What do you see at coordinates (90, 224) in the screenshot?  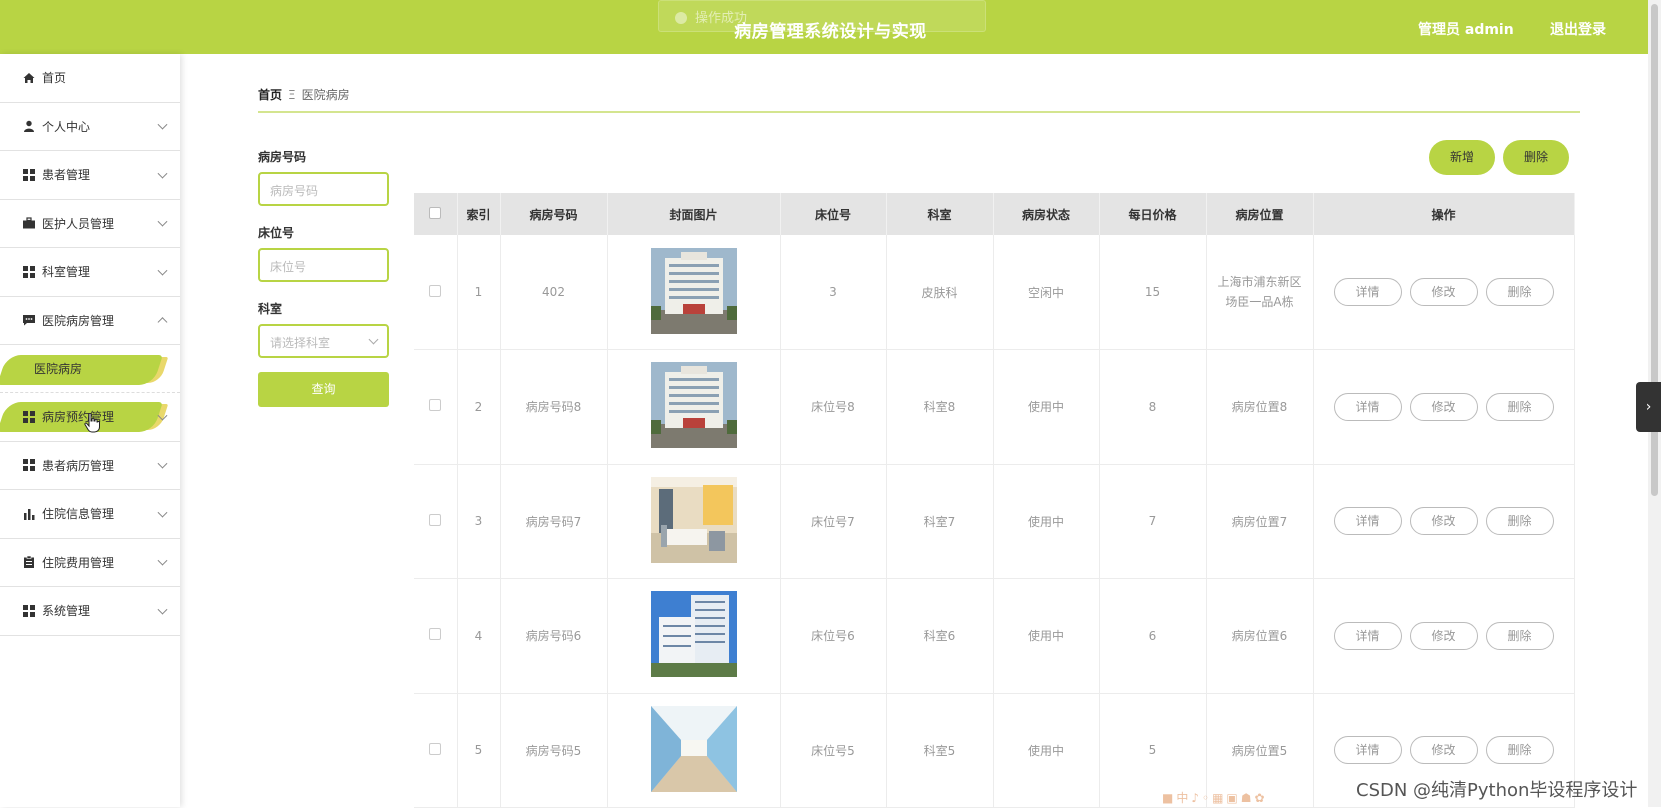 I see `sidebar-item-medical-staff: 医护人员管理` at bounding box center [90, 224].